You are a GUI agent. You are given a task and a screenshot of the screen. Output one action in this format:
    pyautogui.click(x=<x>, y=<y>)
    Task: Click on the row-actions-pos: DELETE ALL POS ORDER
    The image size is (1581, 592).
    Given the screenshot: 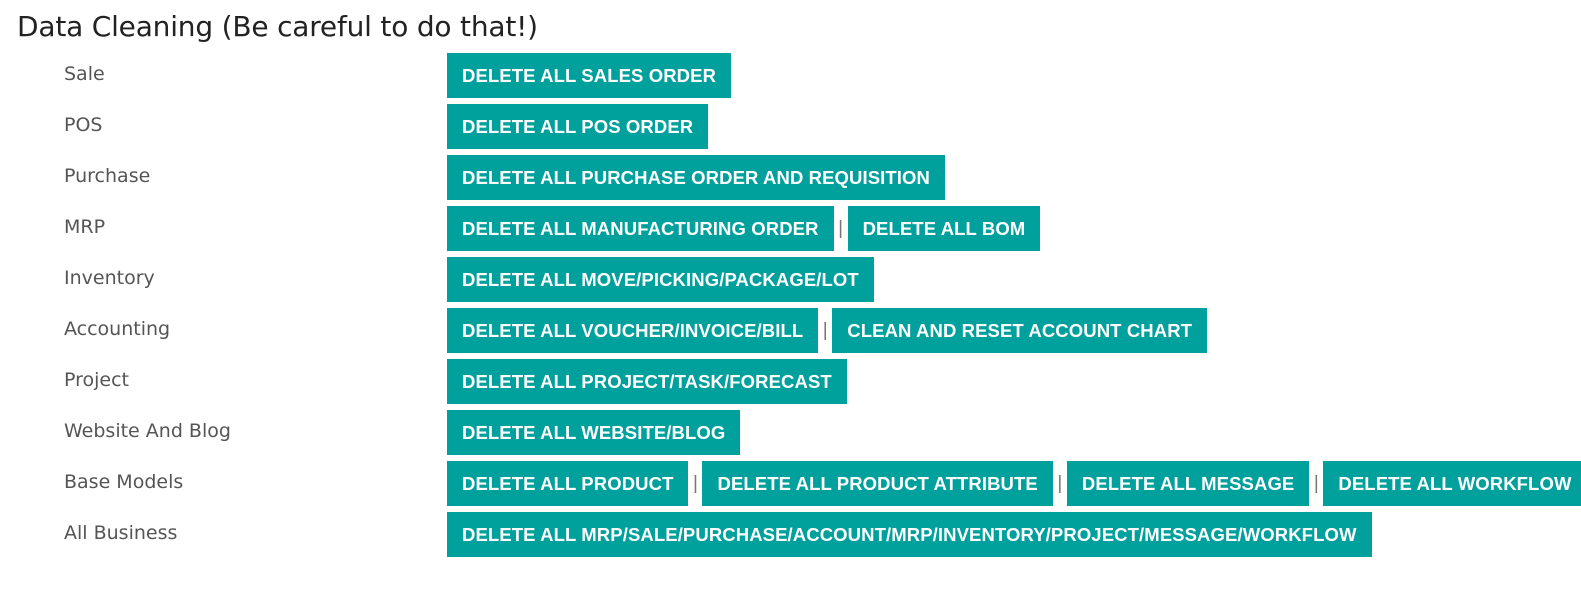 What is the action you would take?
    pyautogui.click(x=578, y=126)
    